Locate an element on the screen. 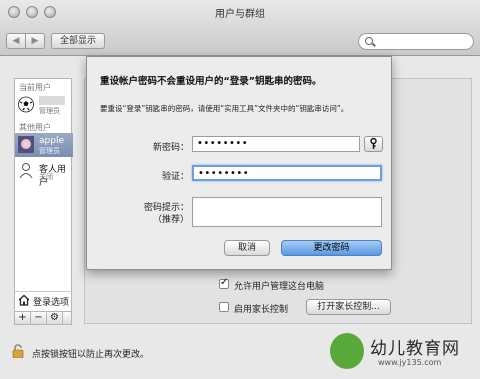  nav-buttons: ◀ ▶ is located at coordinates (25, 41).